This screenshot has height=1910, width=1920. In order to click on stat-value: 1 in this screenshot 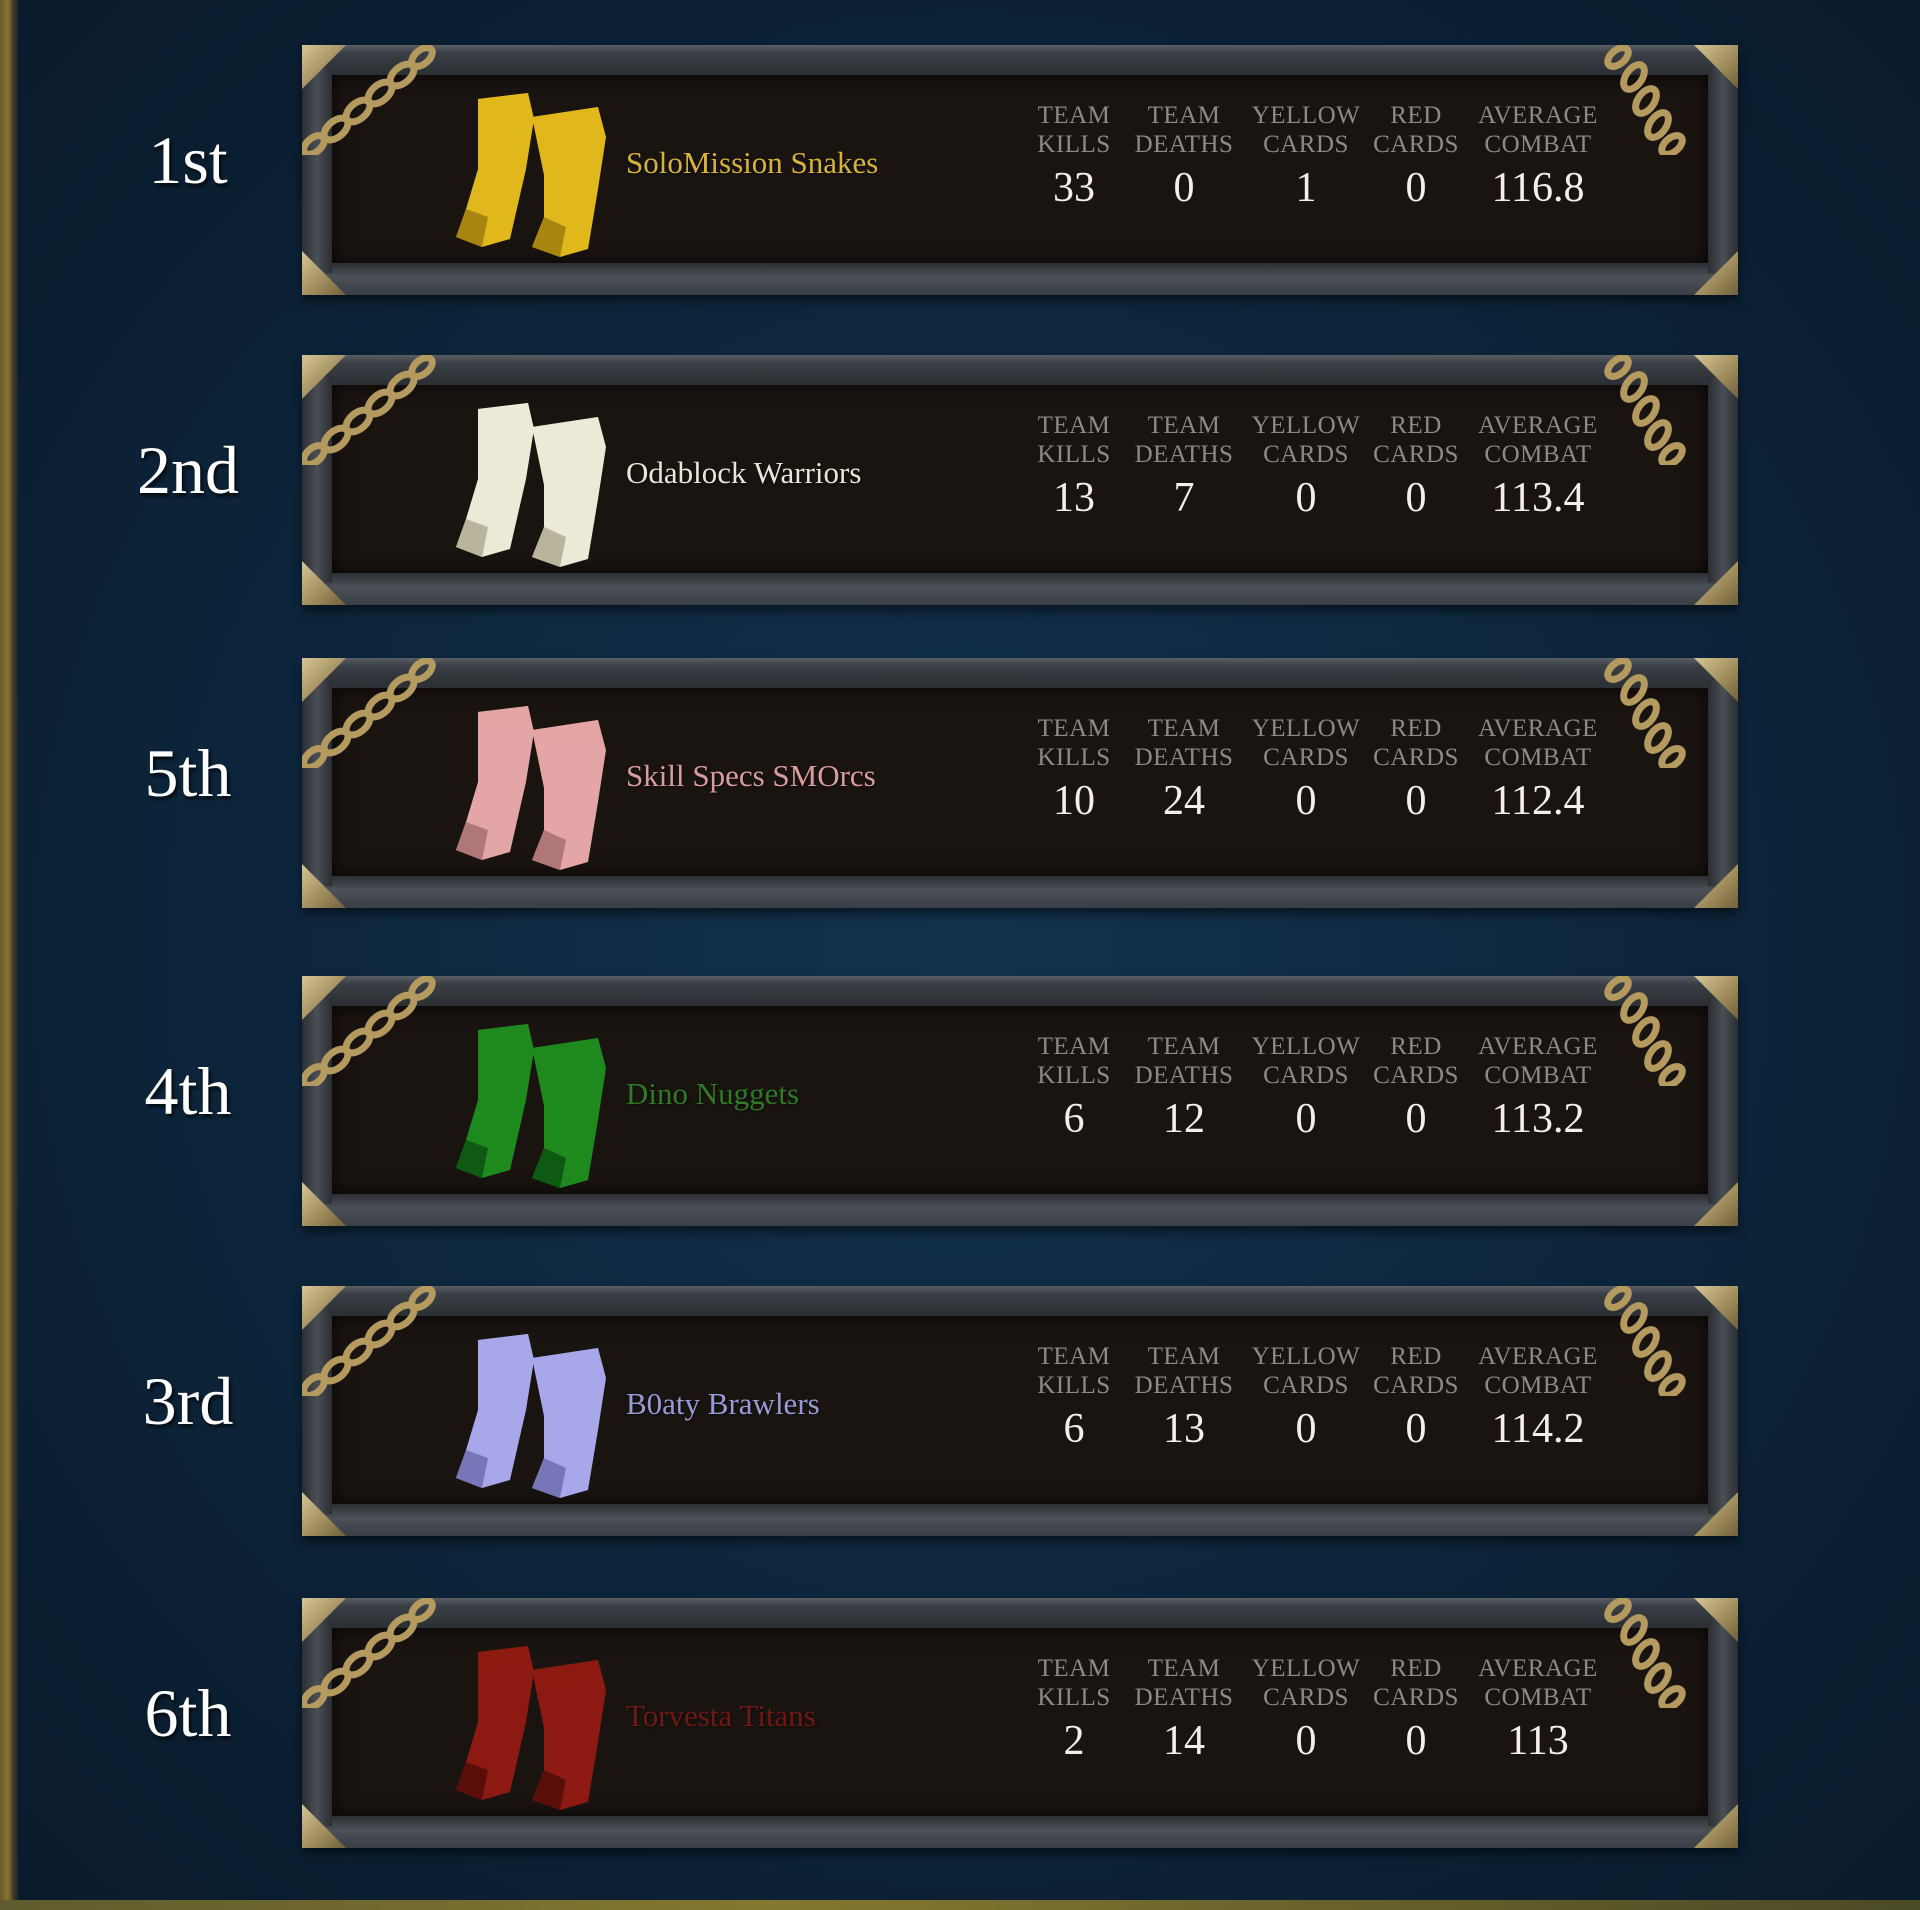, I will do `click(1306, 188)`.